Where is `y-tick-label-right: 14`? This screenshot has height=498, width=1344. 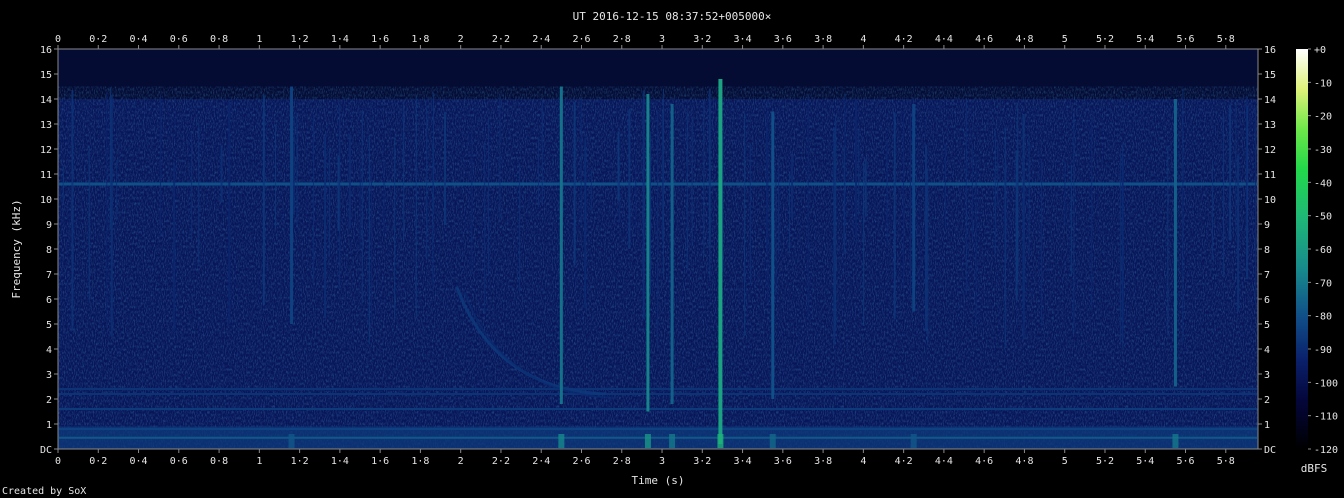 y-tick-label-right: 14 is located at coordinates (1270, 100).